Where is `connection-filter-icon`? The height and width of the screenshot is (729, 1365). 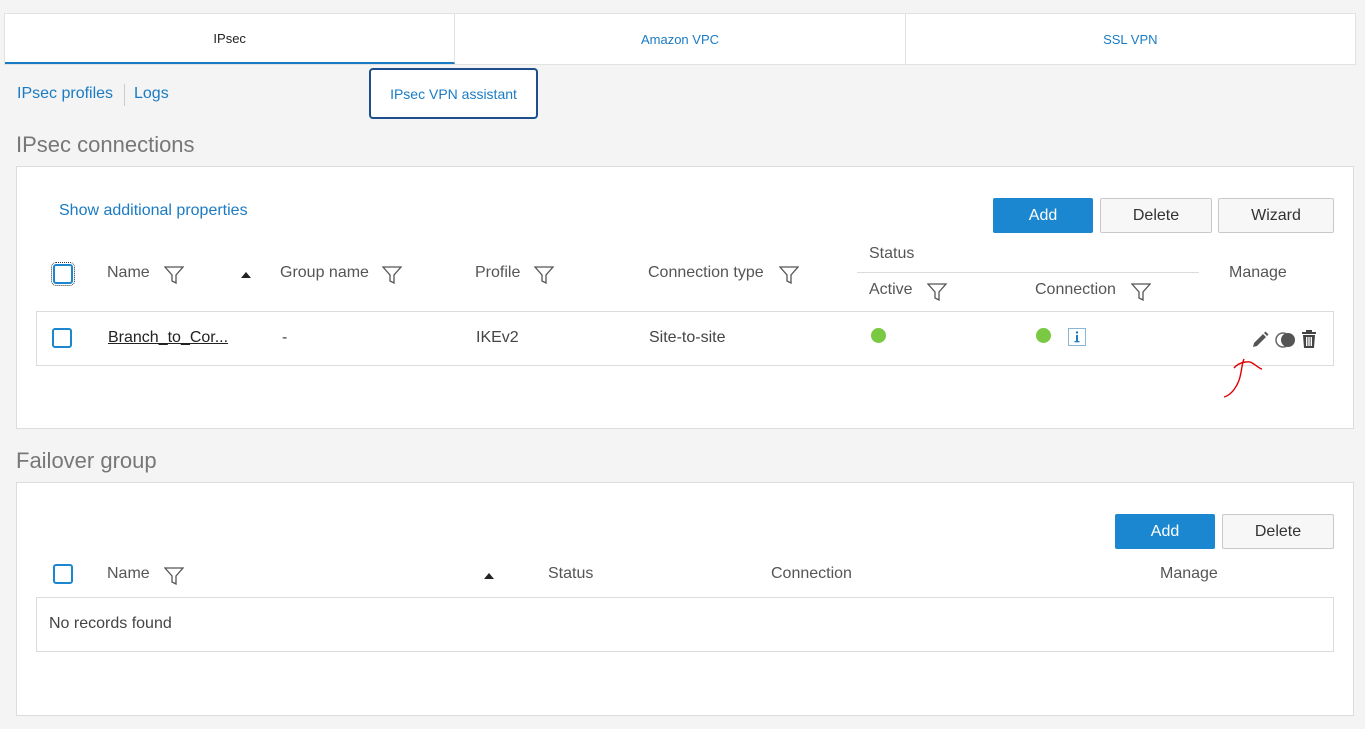 connection-filter-icon is located at coordinates (1141, 292).